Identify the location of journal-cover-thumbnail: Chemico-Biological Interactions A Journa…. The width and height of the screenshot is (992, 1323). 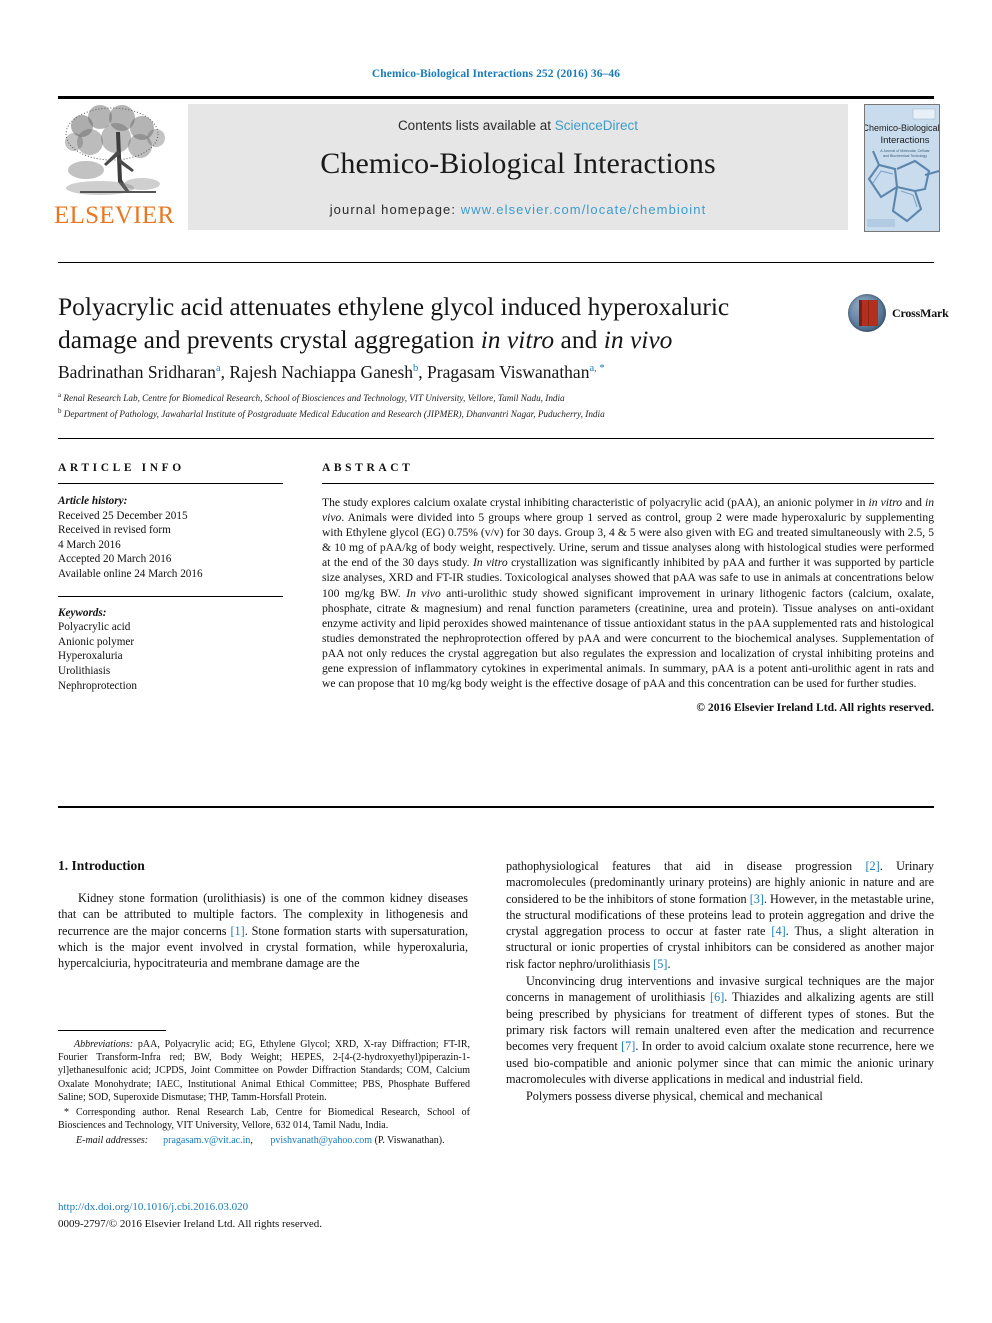
(902, 168).